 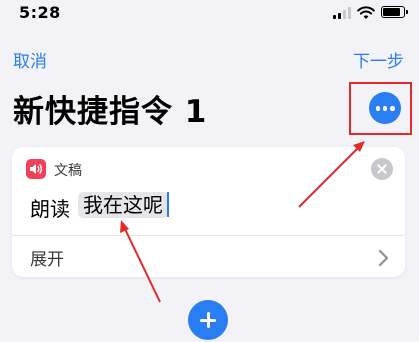 What do you see at coordinates (123, 205) in the screenshot?
I see `text-parameter-field: 我在这呢` at bounding box center [123, 205].